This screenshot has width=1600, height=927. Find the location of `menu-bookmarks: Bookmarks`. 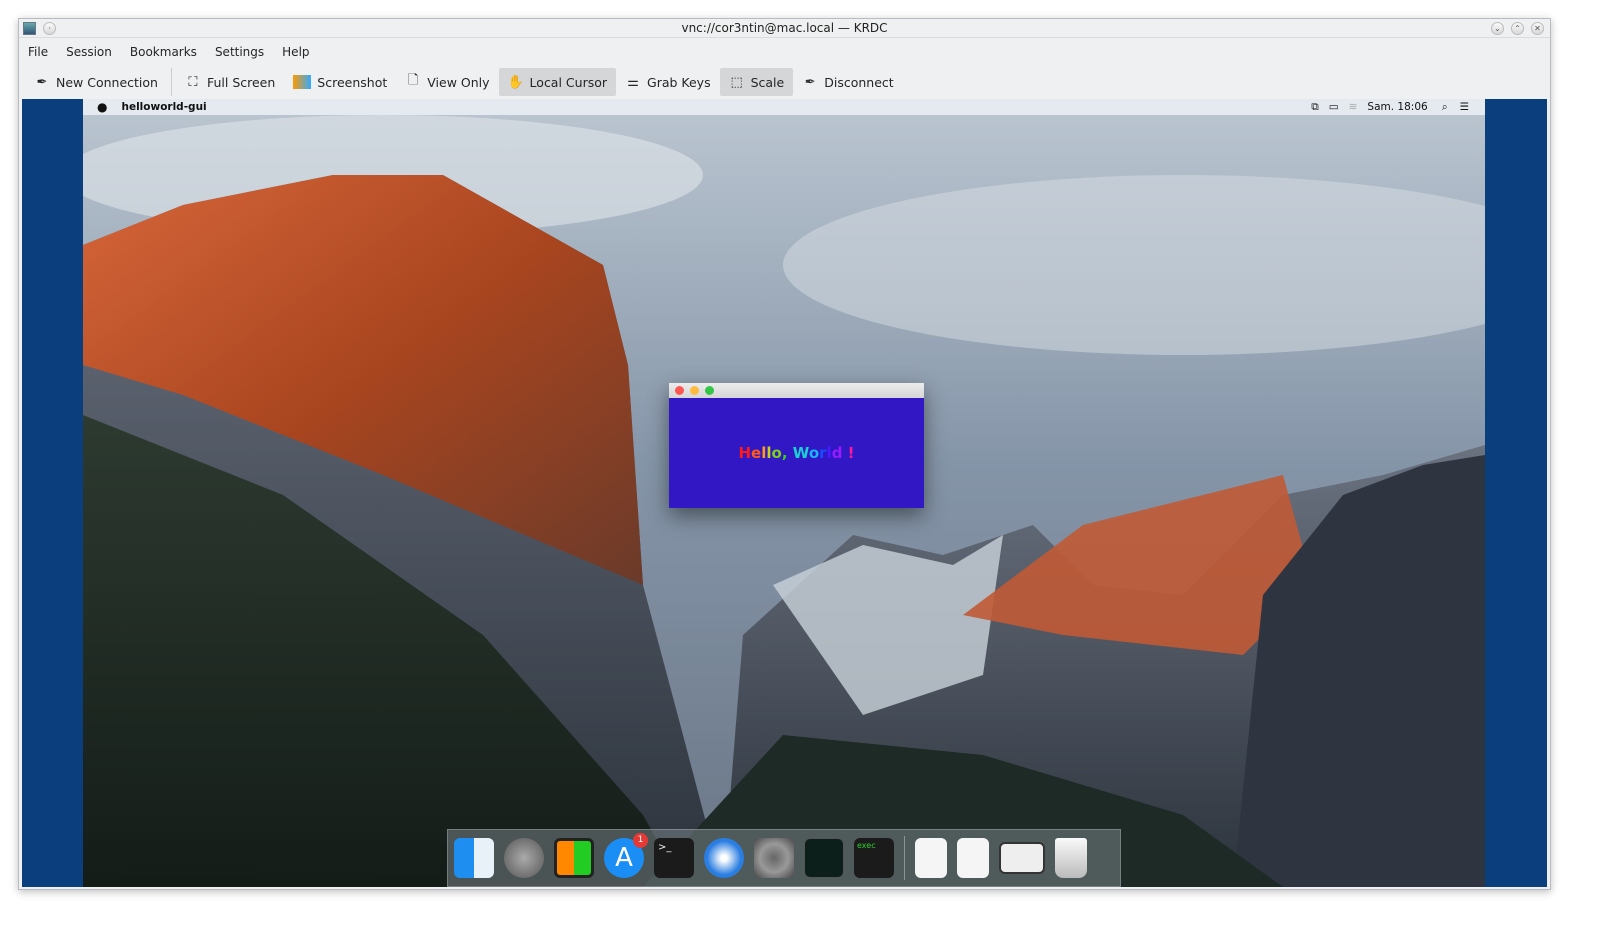

menu-bookmarks: Bookmarks is located at coordinates (163, 52).